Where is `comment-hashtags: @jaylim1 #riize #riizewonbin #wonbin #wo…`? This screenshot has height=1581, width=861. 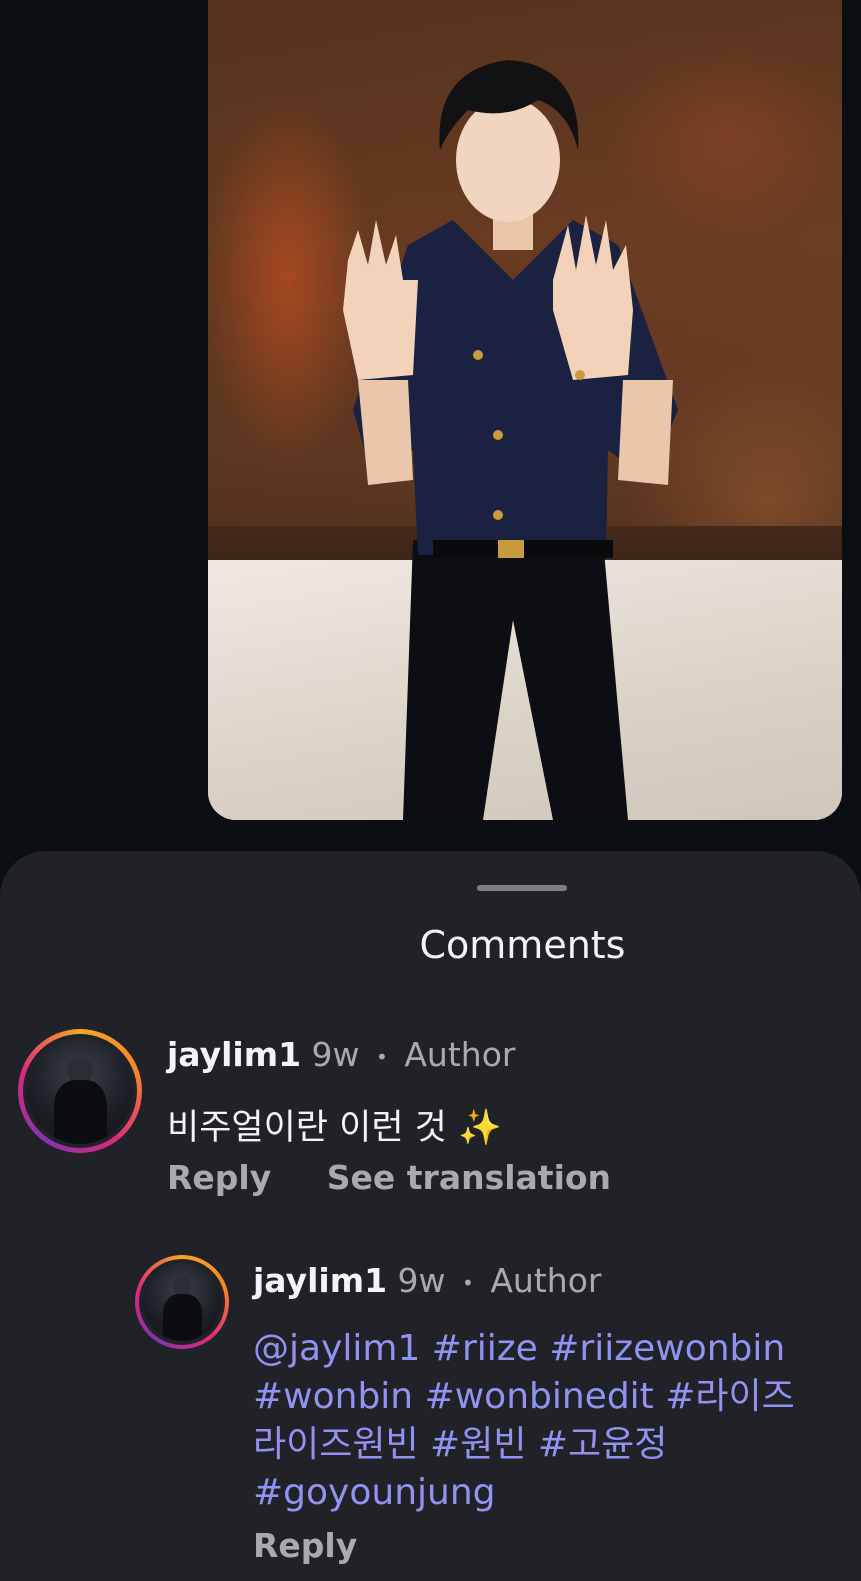 comment-hashtags: @jaylim1 #riize #riizewonbin #wonbin #wo… is located at coordinates (553, 1421).